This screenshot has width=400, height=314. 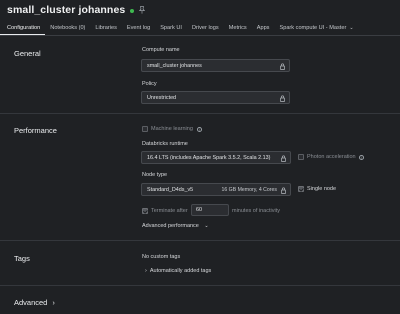 I want to click on terminate-checkbox, so click(x=145, y=211).